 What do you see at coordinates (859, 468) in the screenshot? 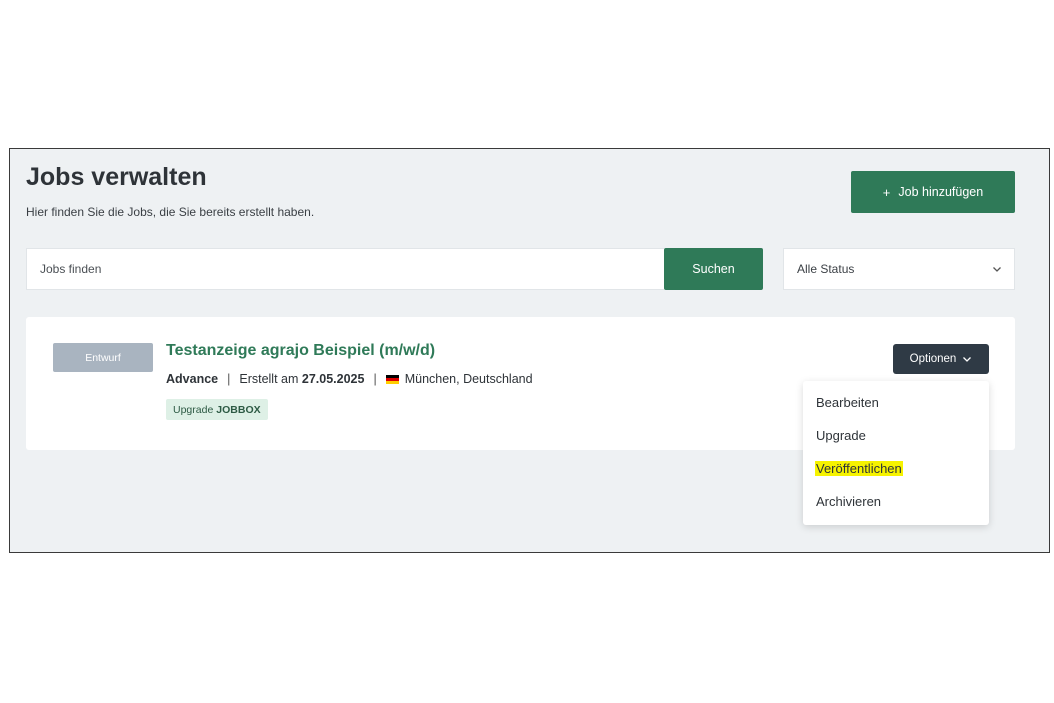
I see `menu-item-publish: Veröffentlichen` at bounding box center [859, 468].